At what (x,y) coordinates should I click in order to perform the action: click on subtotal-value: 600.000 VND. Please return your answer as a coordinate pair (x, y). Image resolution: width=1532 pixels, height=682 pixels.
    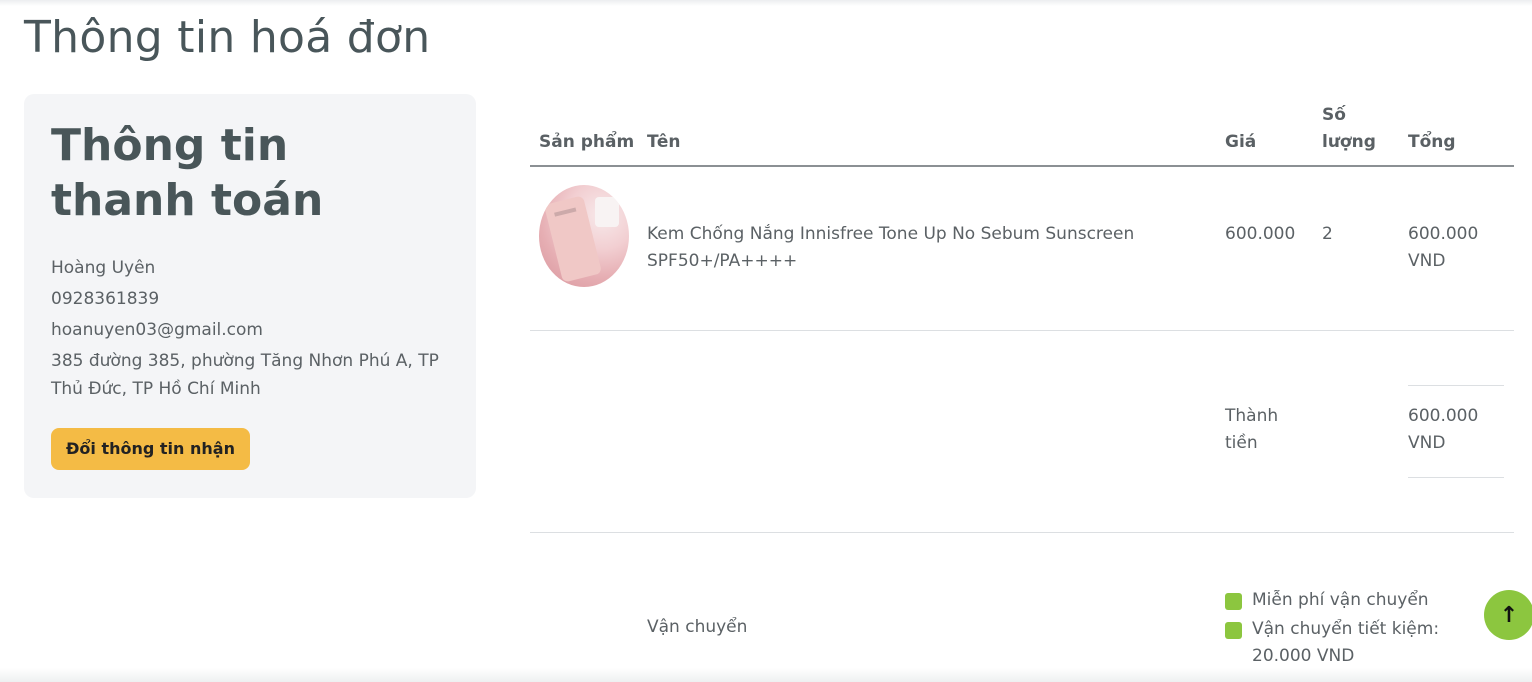
    Looking at the image, I should click on (1443, 429).